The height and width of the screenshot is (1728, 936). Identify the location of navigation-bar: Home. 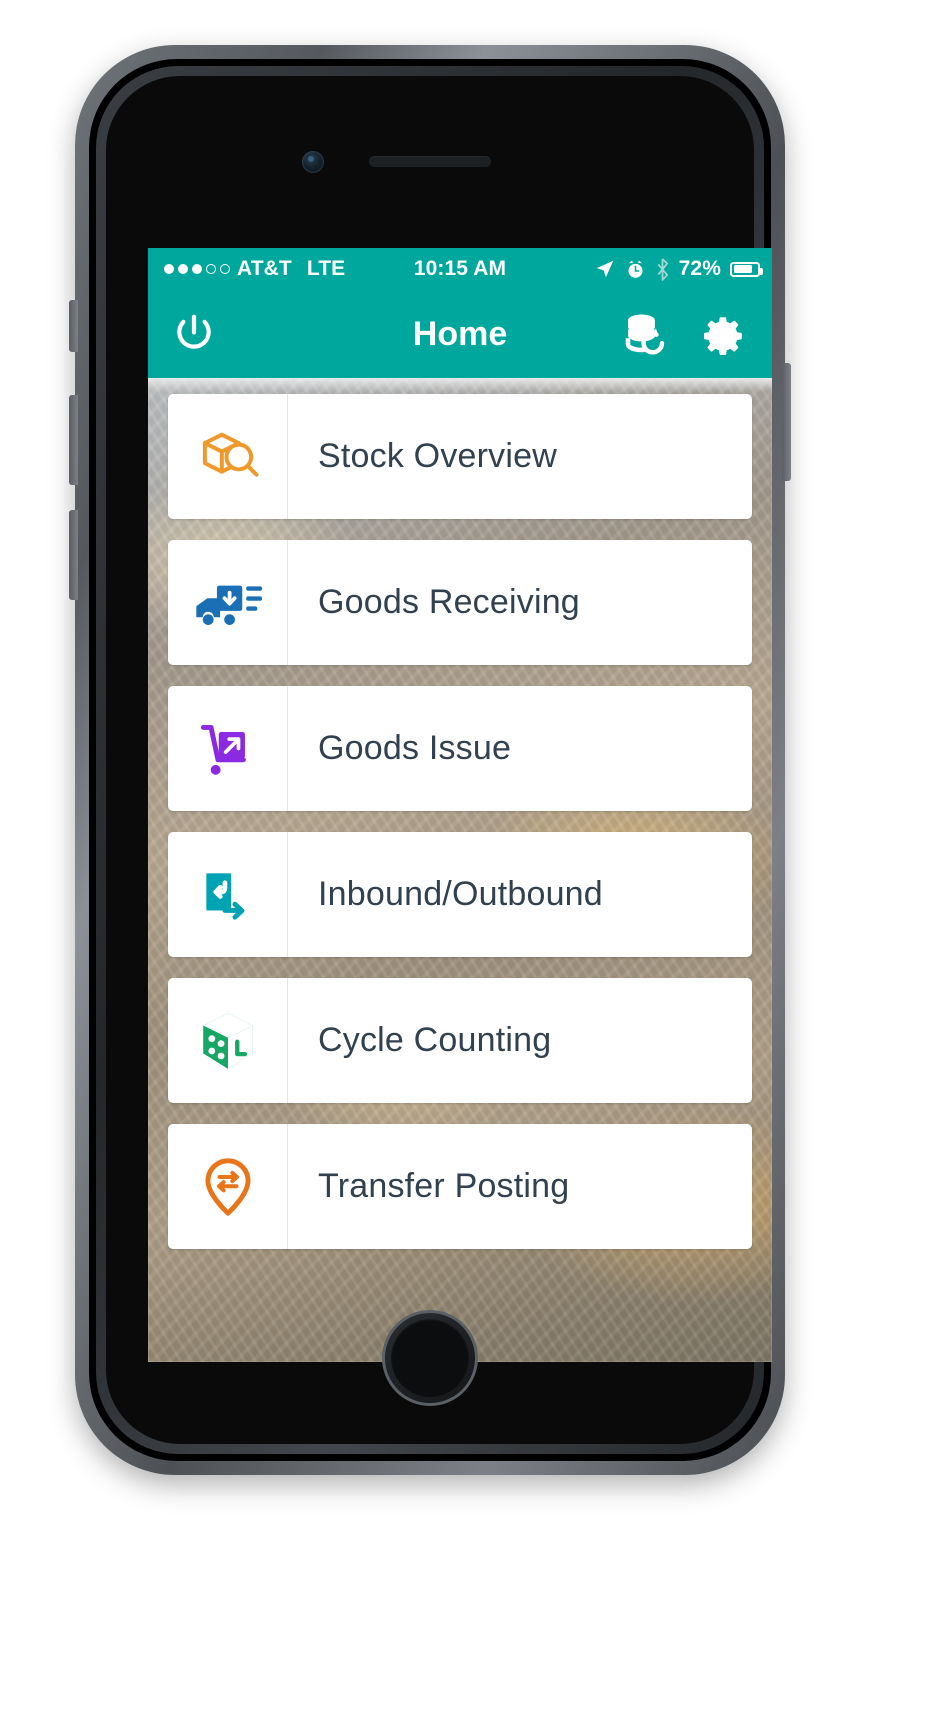
(460, 334).